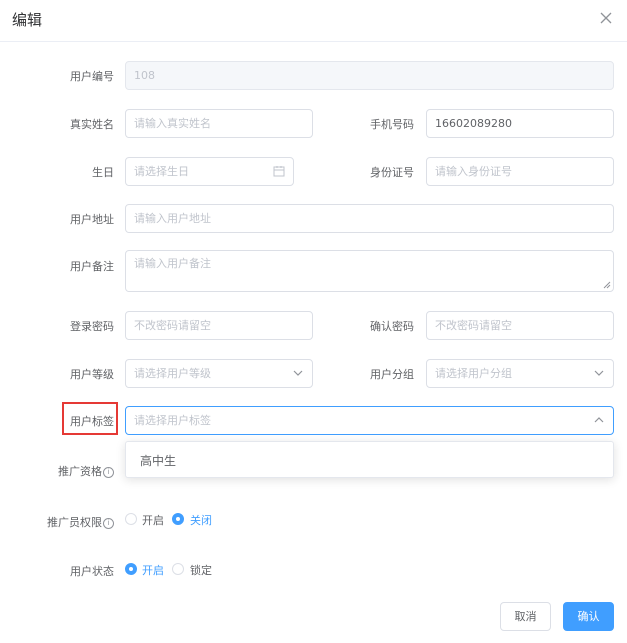  Describe the element at coordinates (158, 460) in the screenshot. I see `tags-option: 高中生` at that location.